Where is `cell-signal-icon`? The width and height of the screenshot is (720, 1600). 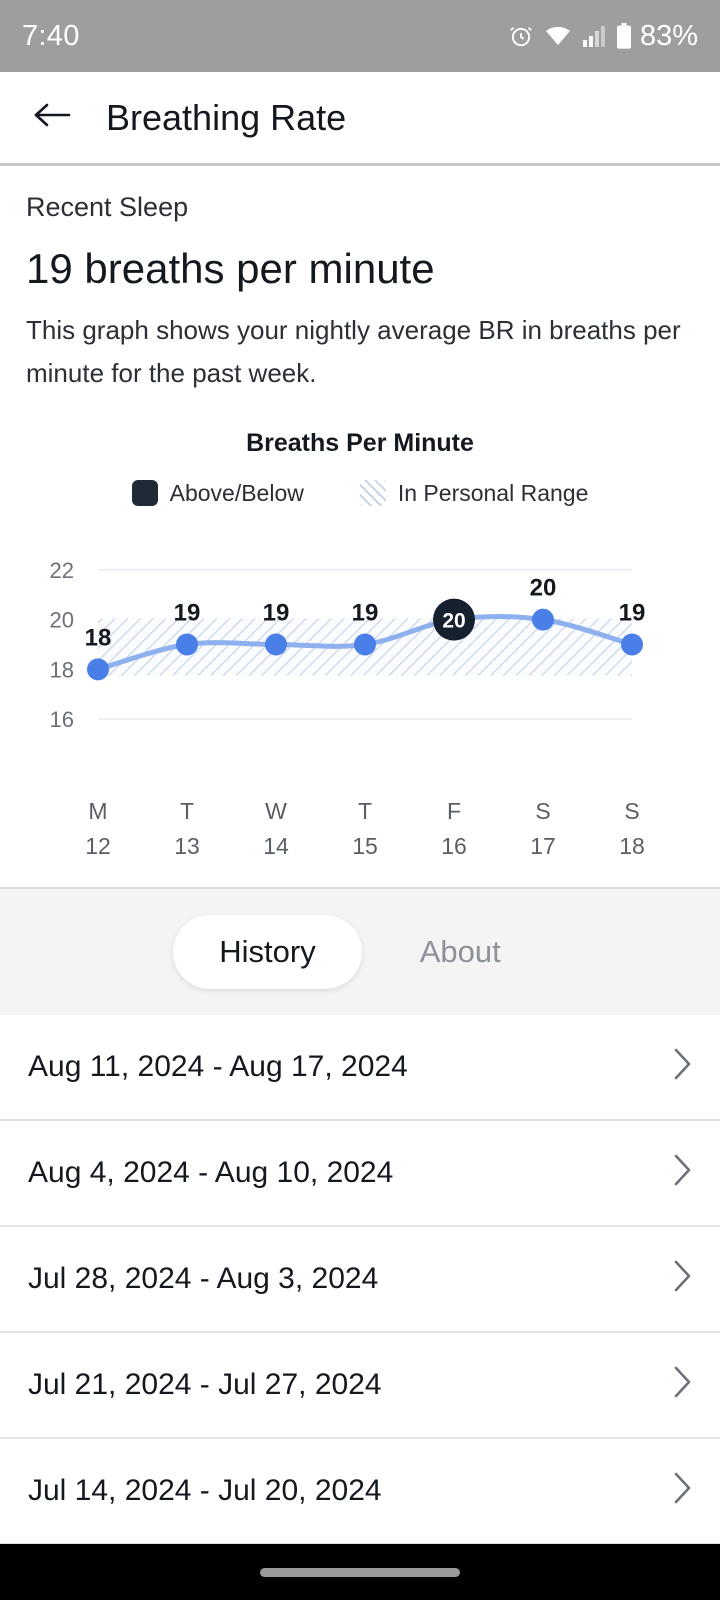
cell-signal-icon is located at coordinates (594, 36).